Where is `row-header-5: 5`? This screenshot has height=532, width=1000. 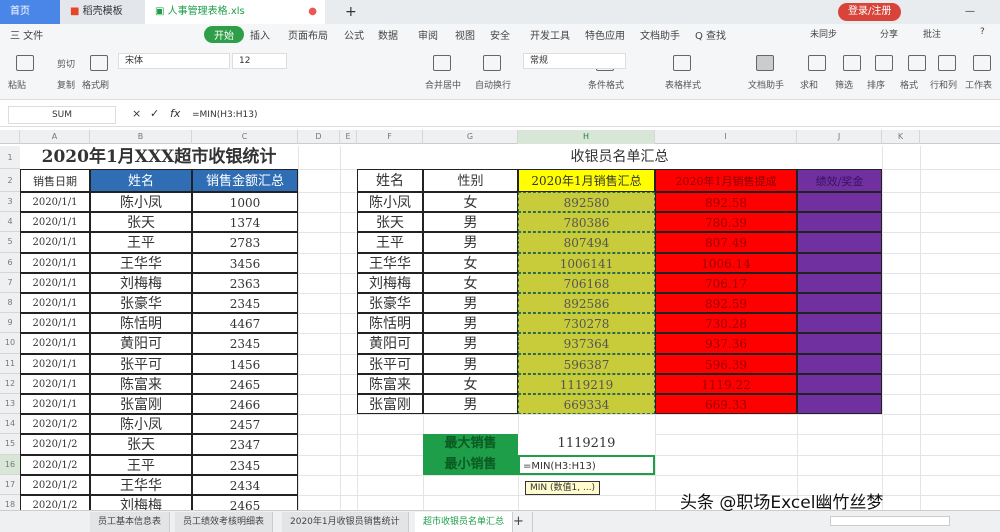 row-header-5: 5 is located at coordinates (10, 242).